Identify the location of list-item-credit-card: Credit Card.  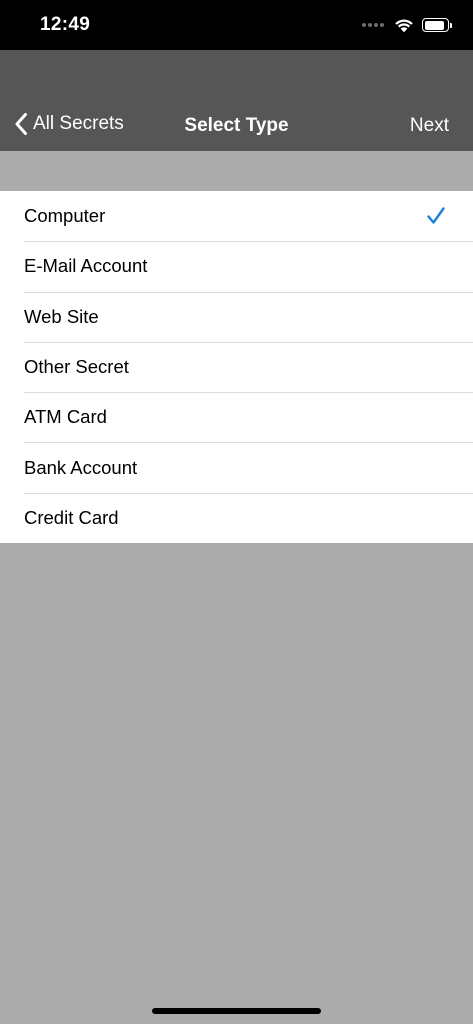
(236, 517).